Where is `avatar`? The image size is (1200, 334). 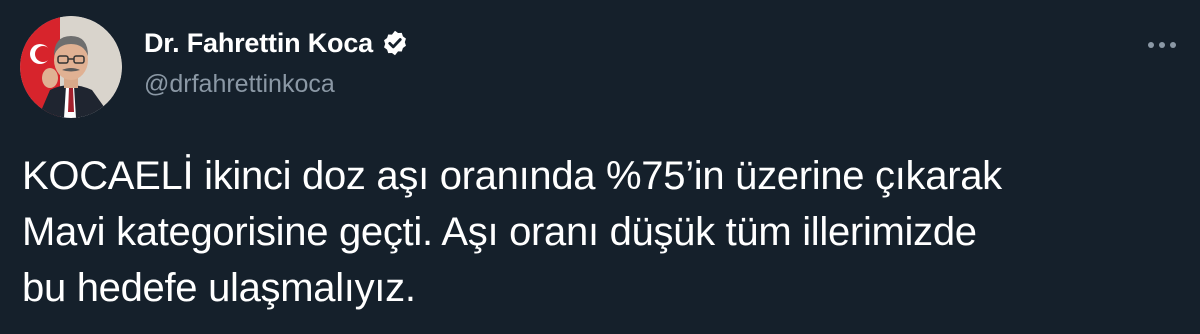
avatar is located at coordinates (71, 67).